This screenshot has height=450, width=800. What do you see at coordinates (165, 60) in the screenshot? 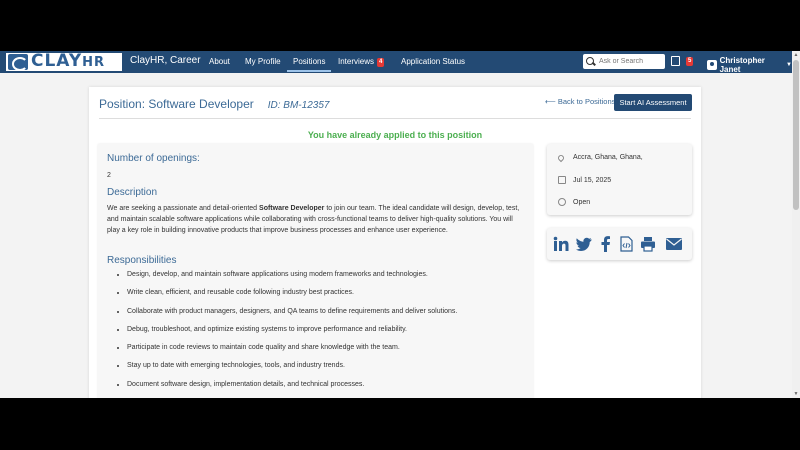
I see `brand-name: ClayHR, Career` at bounding box center [165, 60].